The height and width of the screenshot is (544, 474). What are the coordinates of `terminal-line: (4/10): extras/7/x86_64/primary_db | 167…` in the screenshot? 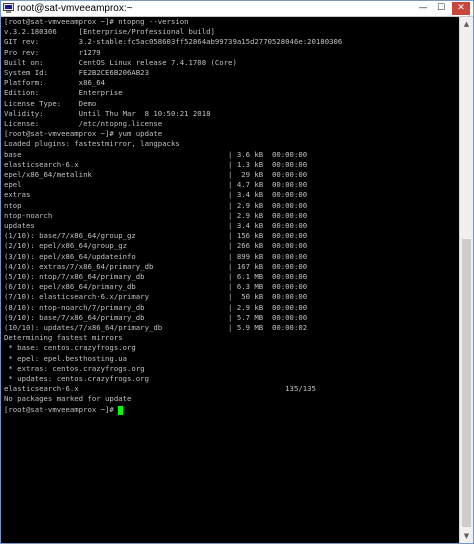 It's located at (156, 266).